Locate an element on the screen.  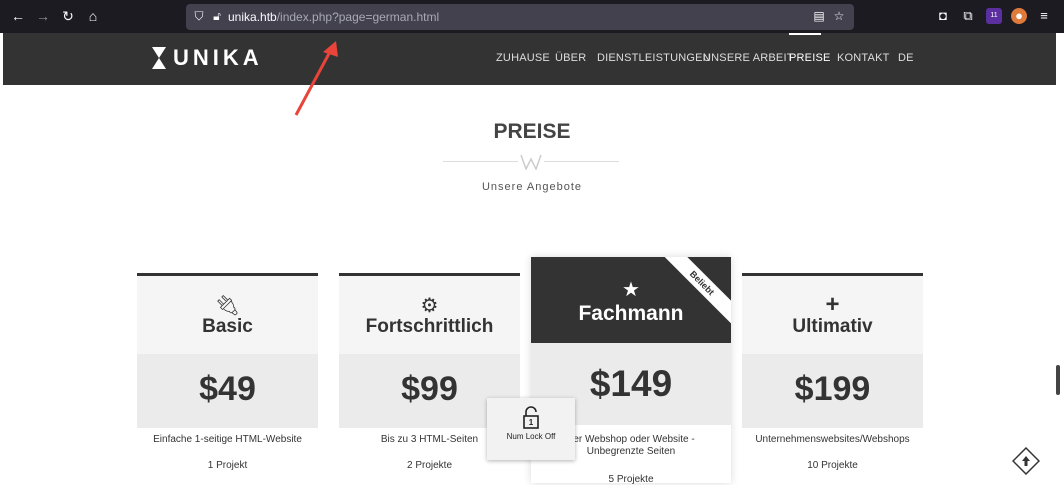
logo-text: UNIKA is located at coordinates (218, 58).